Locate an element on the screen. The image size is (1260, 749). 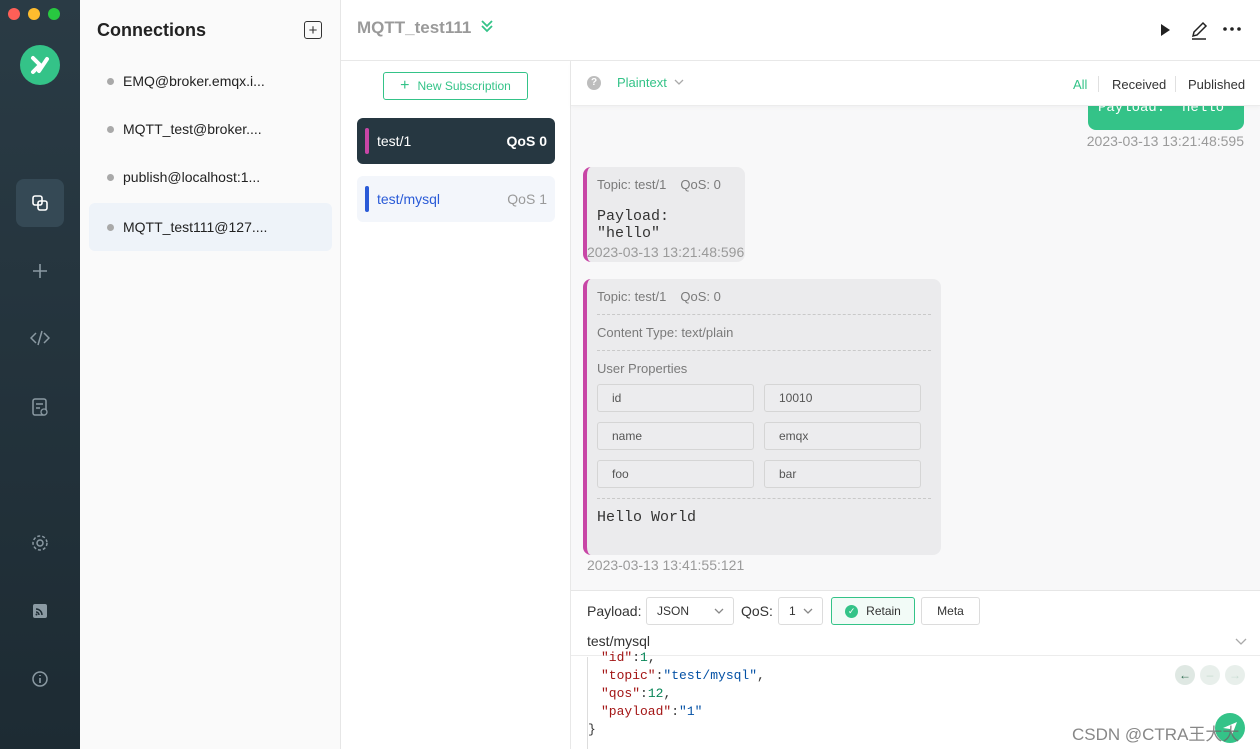
check-circle-icon: ✓ is located at coordinates (852, 611).